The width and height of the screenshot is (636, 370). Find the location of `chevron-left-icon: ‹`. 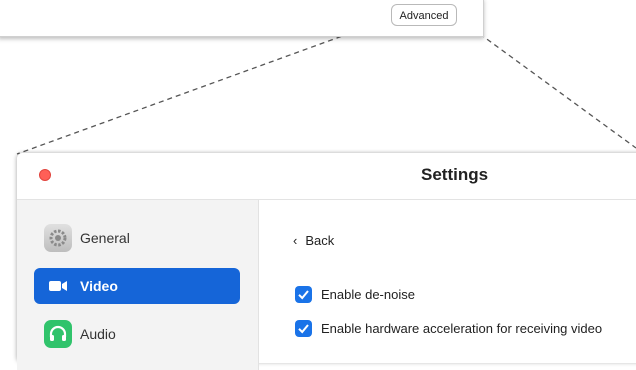

chevron-left-icon: ‹ is located at coordinates (295, 240).